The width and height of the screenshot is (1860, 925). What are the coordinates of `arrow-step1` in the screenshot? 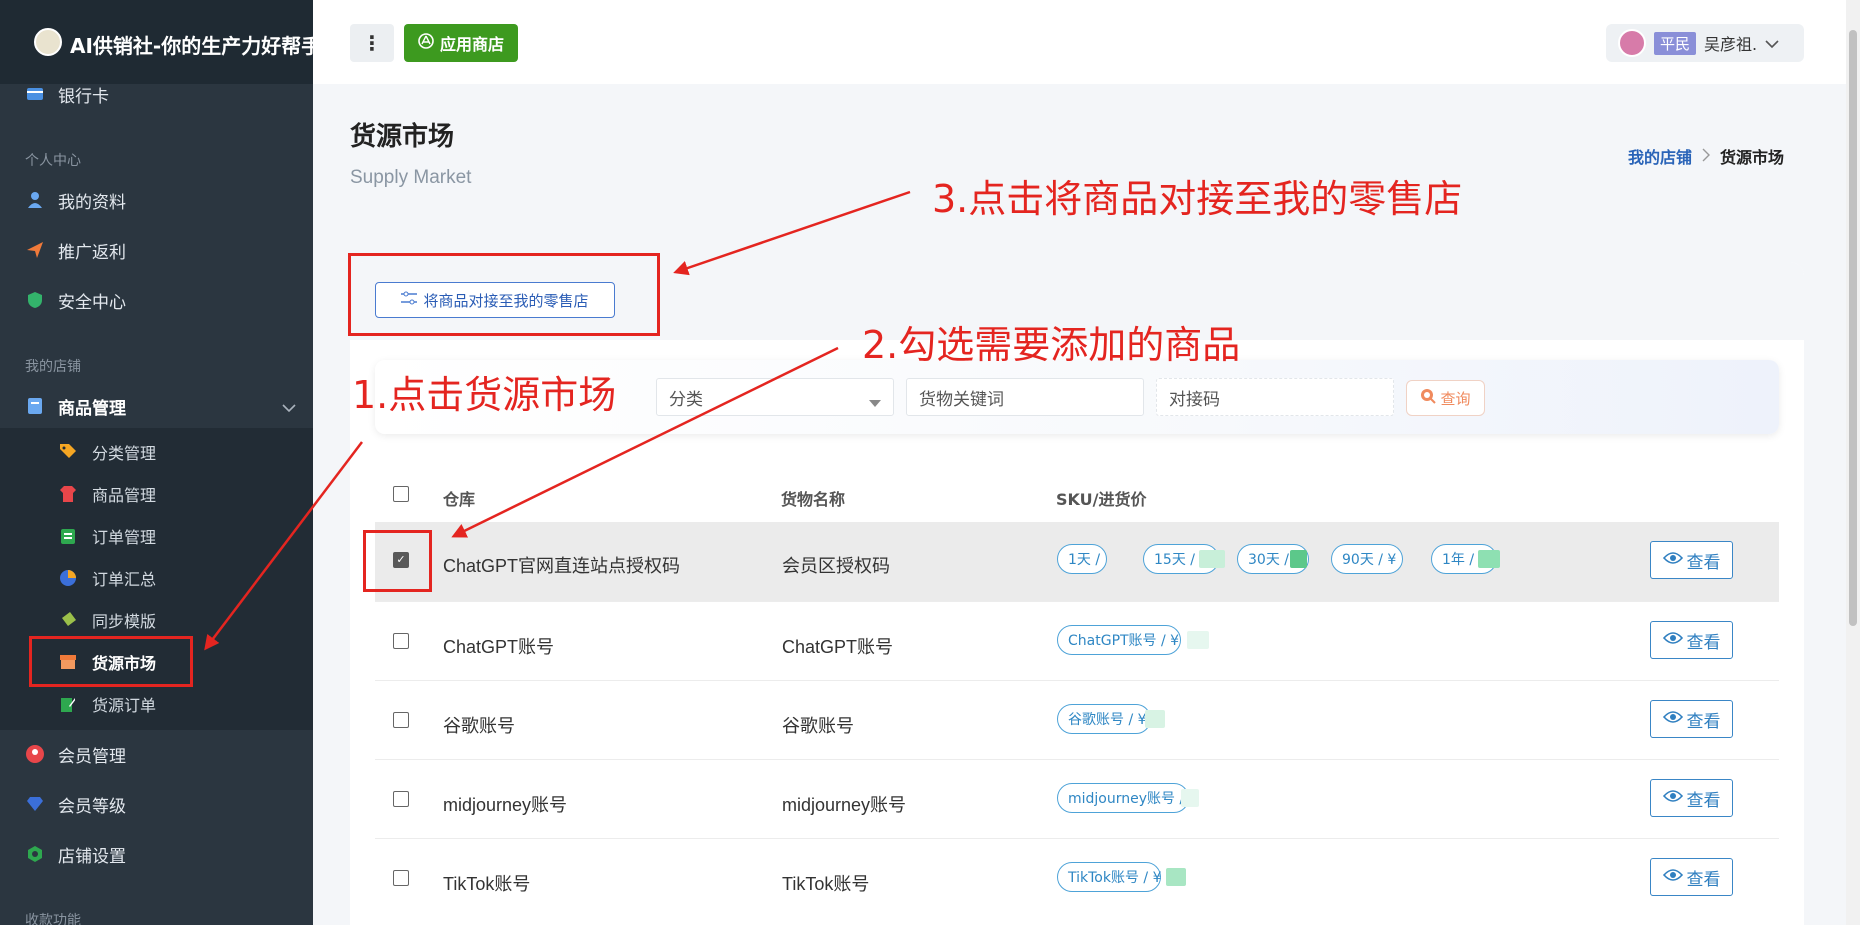 It's located at (283, 546).